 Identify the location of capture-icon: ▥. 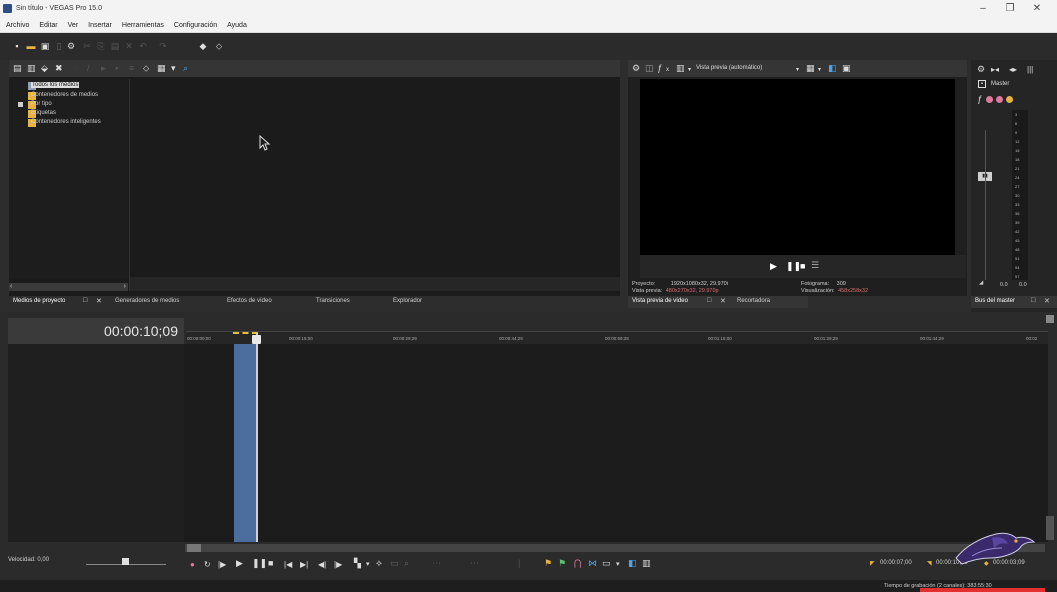
(31, 68).